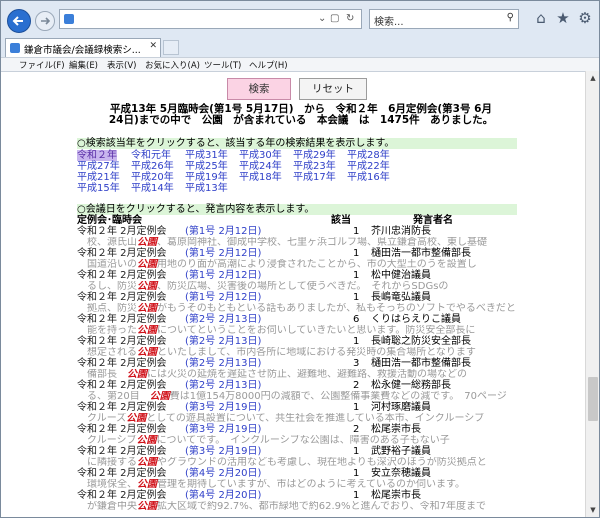 The image size is (600, 518). Describe the element at coordinates (368, 155) in the screenshot. I see `year-link: 平成28年` at that location.